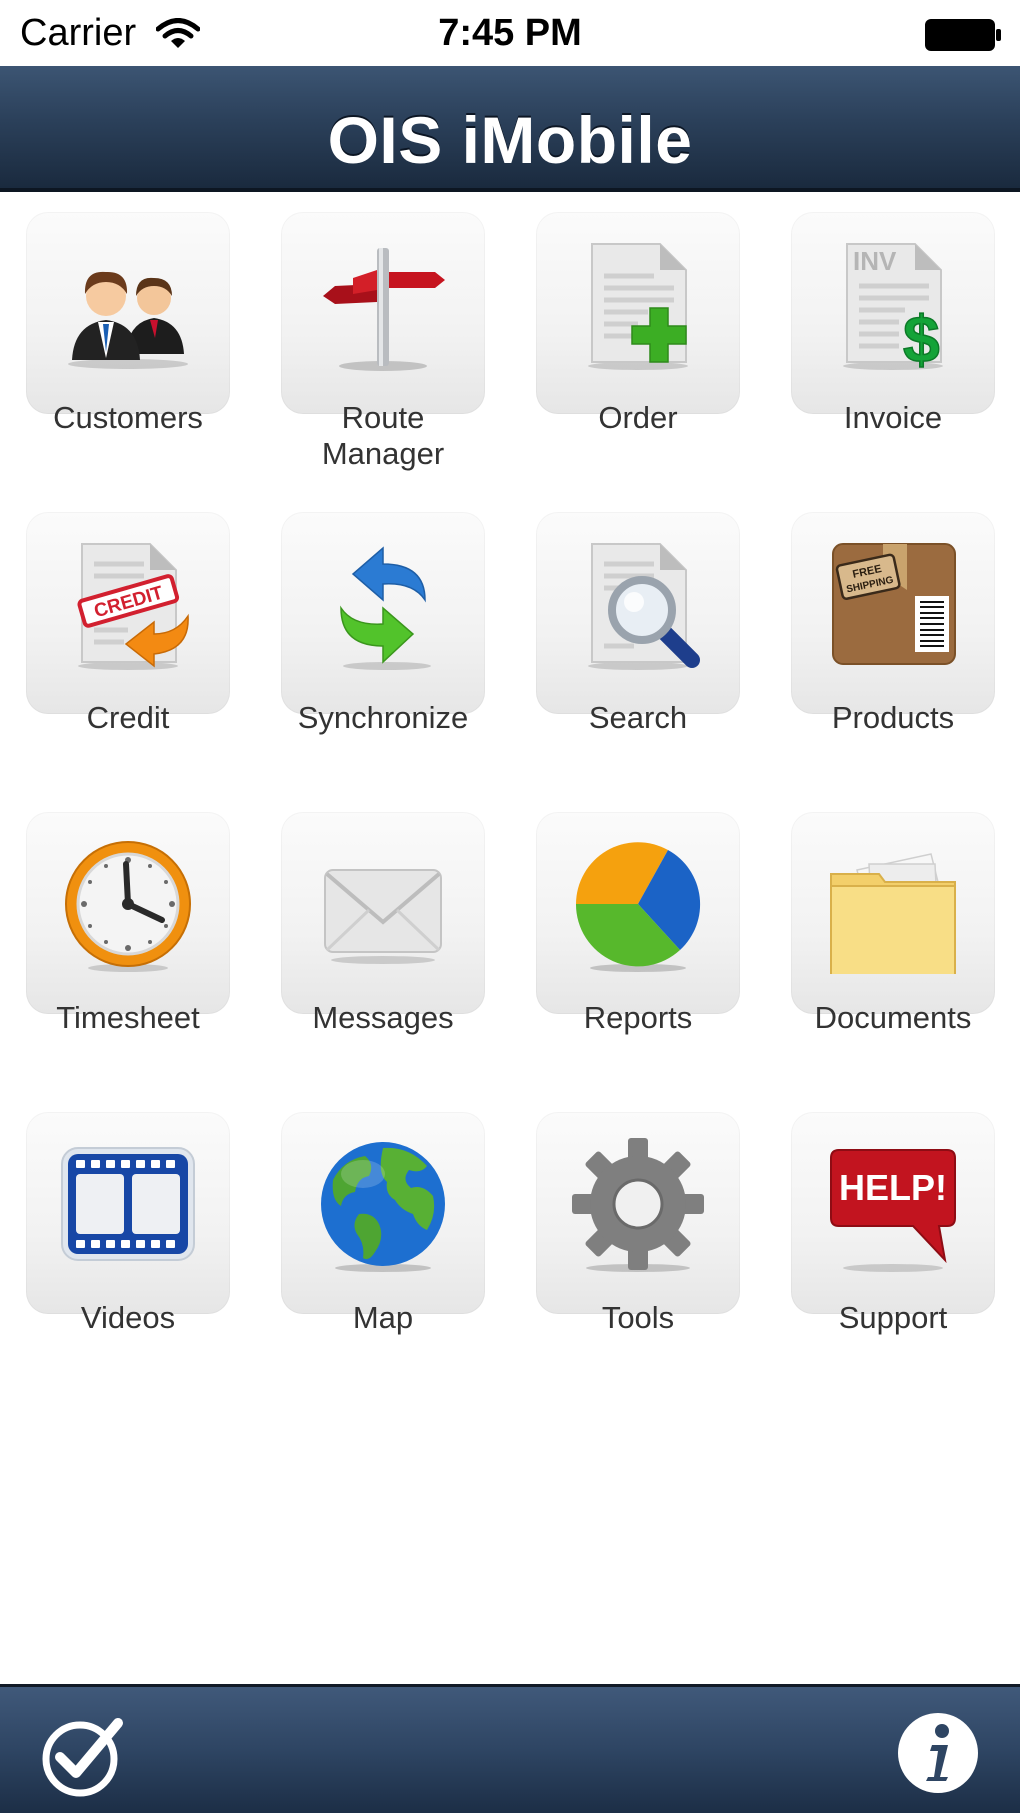 Image resolution: width=1020 pixels, height=1813 pixels. Describe the element at coordinates (893, 717) in the screenshot. I see `tile-label: Products` at that location.